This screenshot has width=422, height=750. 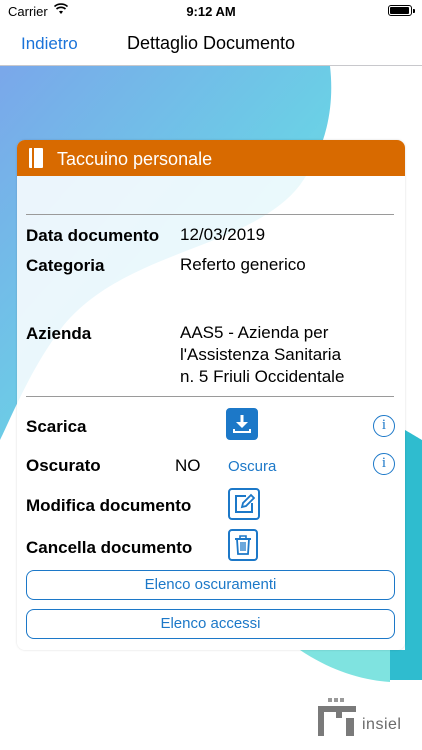 I want to click on azienda-value-line2: l'Assistenza Sanitaria, so click(x=261, y=354).